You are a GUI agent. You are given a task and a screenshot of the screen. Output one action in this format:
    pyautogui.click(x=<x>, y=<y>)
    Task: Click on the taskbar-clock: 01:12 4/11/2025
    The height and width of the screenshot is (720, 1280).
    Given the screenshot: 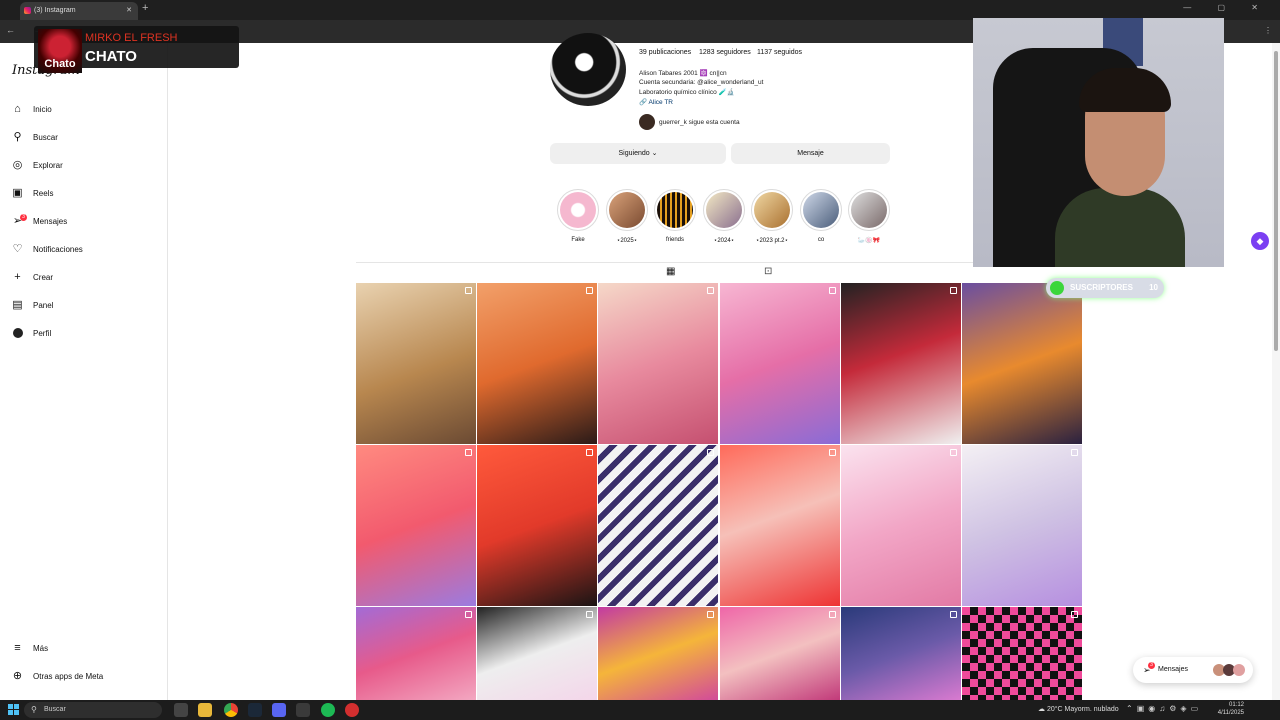 What is the action you would take?
    pyautogui.click(x=1231, y=709)
    